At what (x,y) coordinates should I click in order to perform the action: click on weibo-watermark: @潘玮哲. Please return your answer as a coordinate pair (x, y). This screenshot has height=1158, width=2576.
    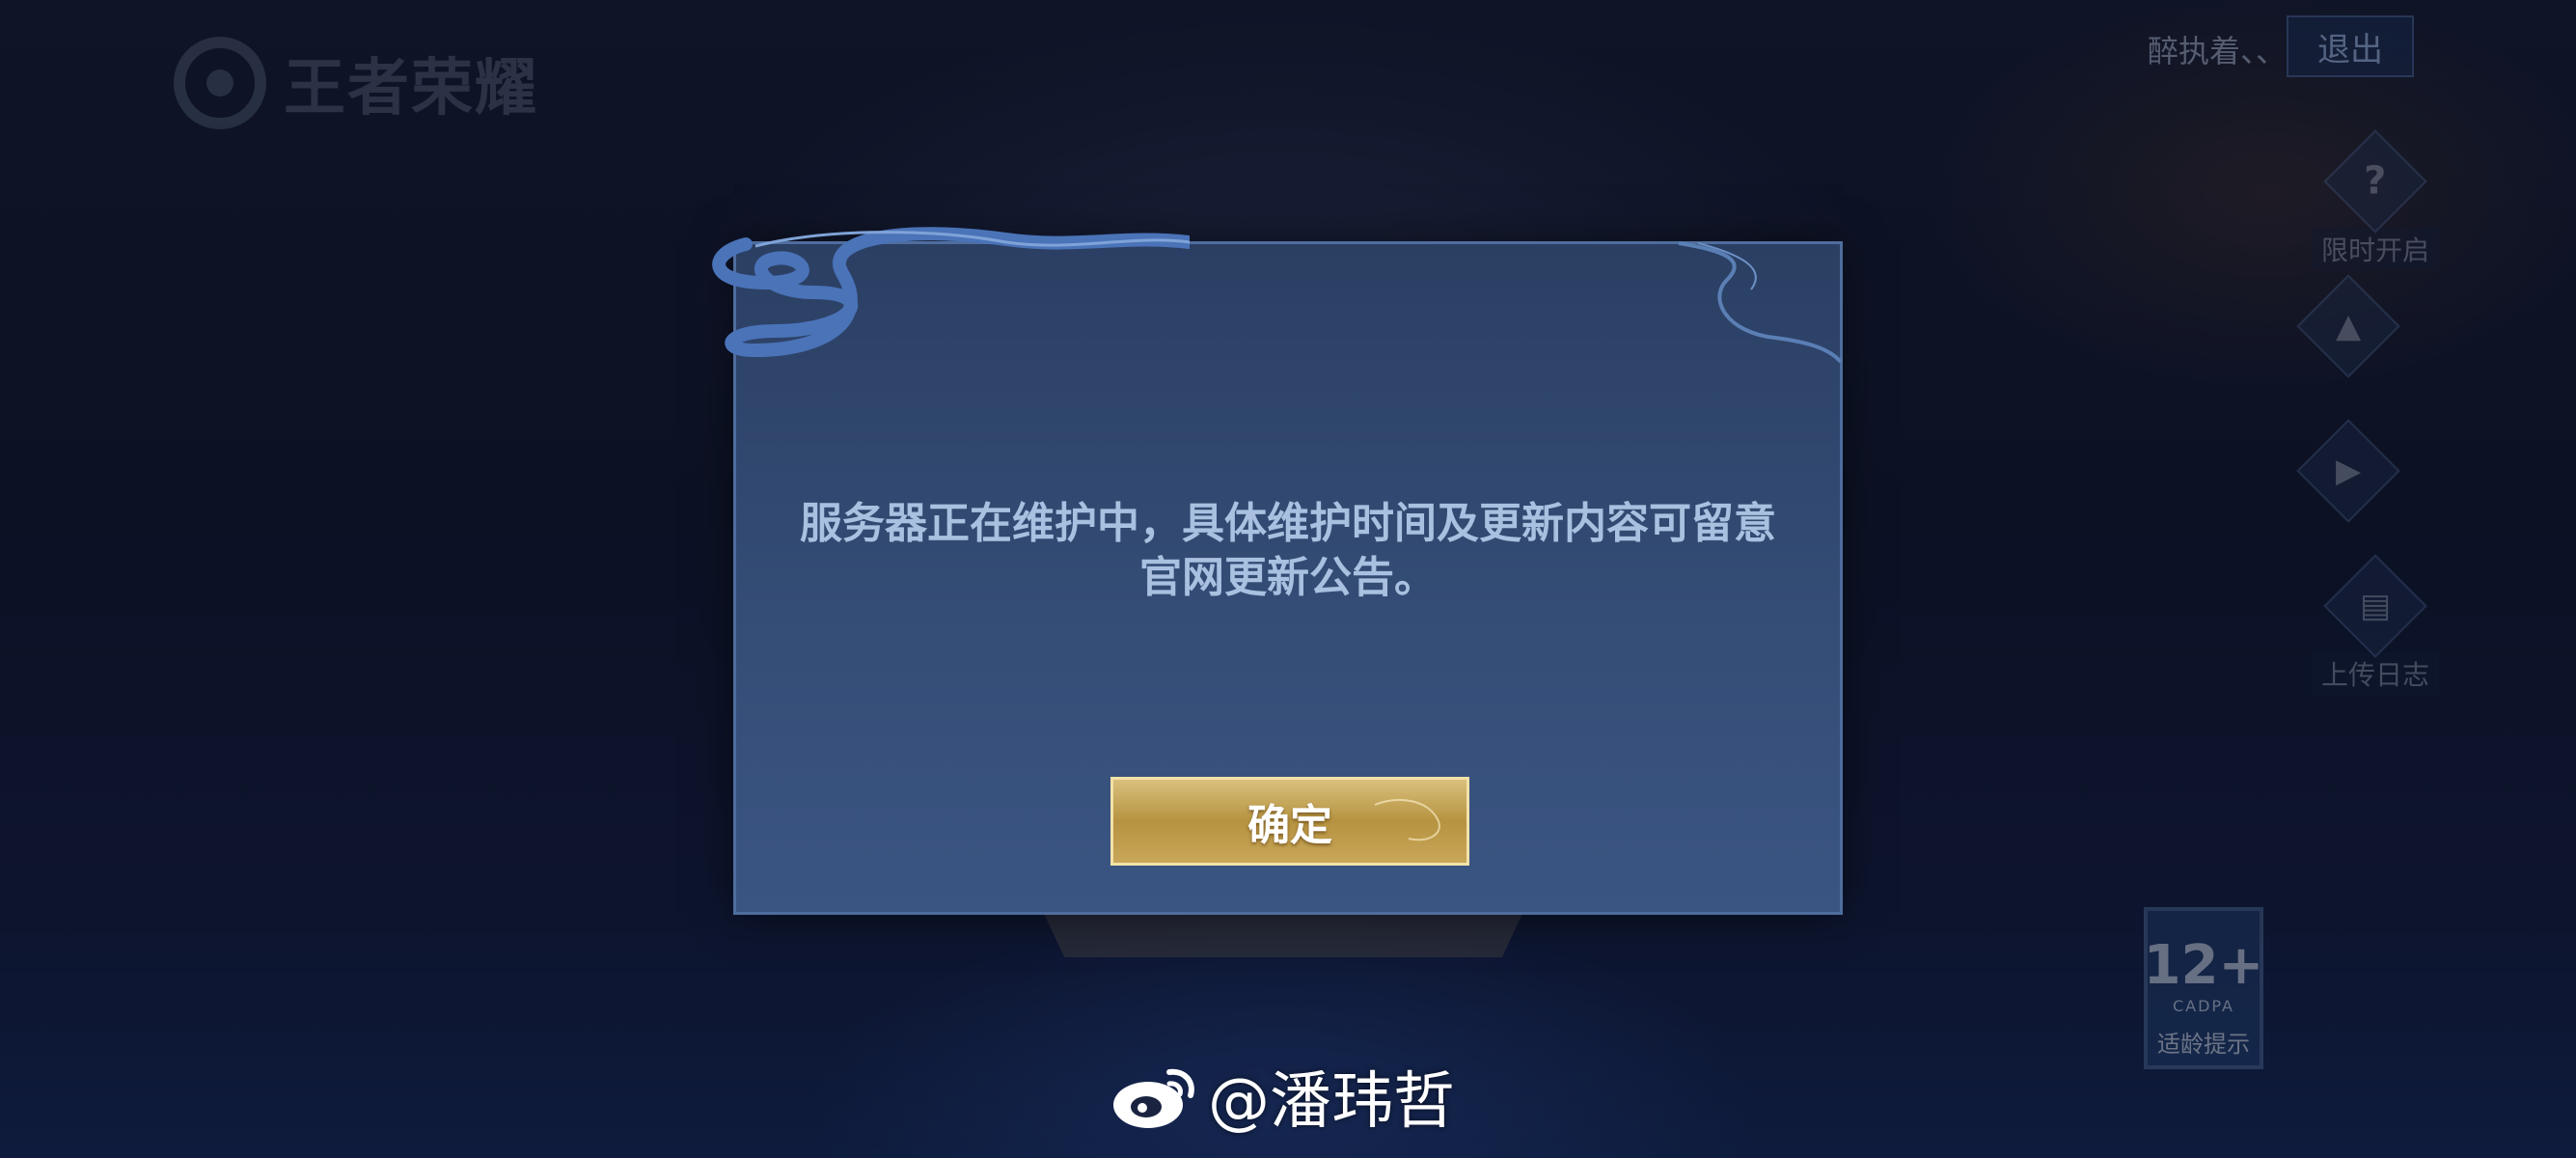
    Looking at the image, I should click on (1283, 1096).